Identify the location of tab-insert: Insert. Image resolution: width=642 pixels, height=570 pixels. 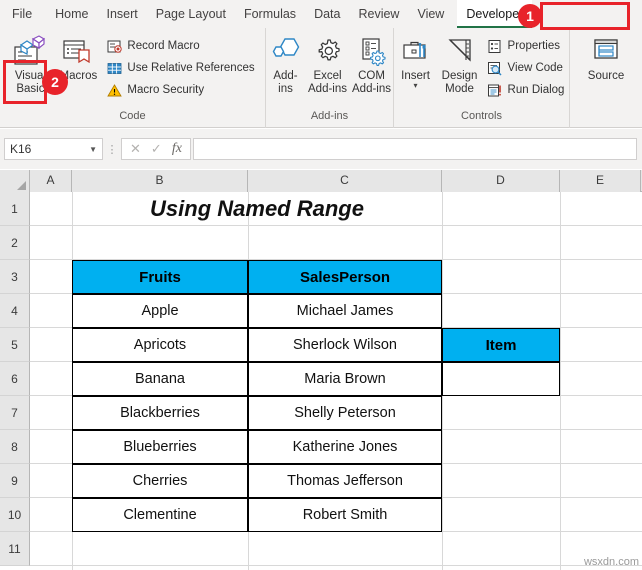
(122, 14).